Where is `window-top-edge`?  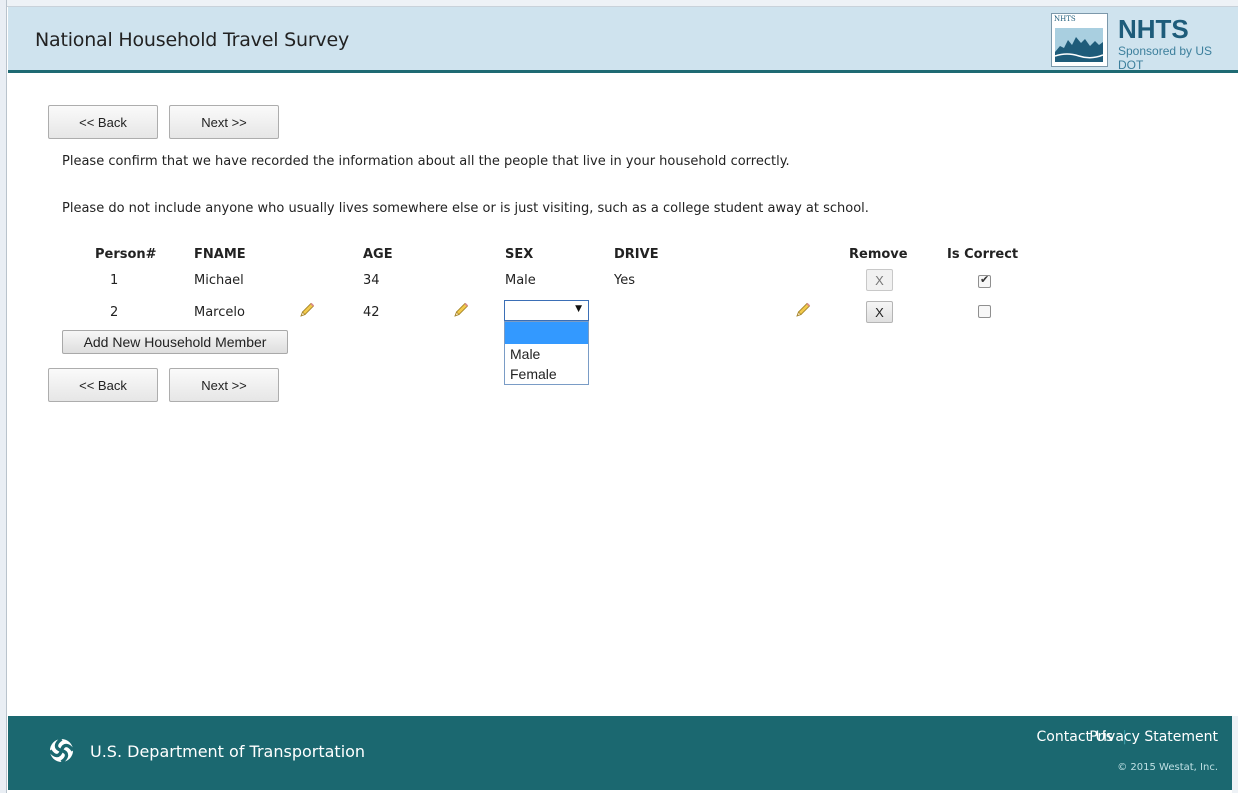
window-top-edge is located at coordinates (619, 3).